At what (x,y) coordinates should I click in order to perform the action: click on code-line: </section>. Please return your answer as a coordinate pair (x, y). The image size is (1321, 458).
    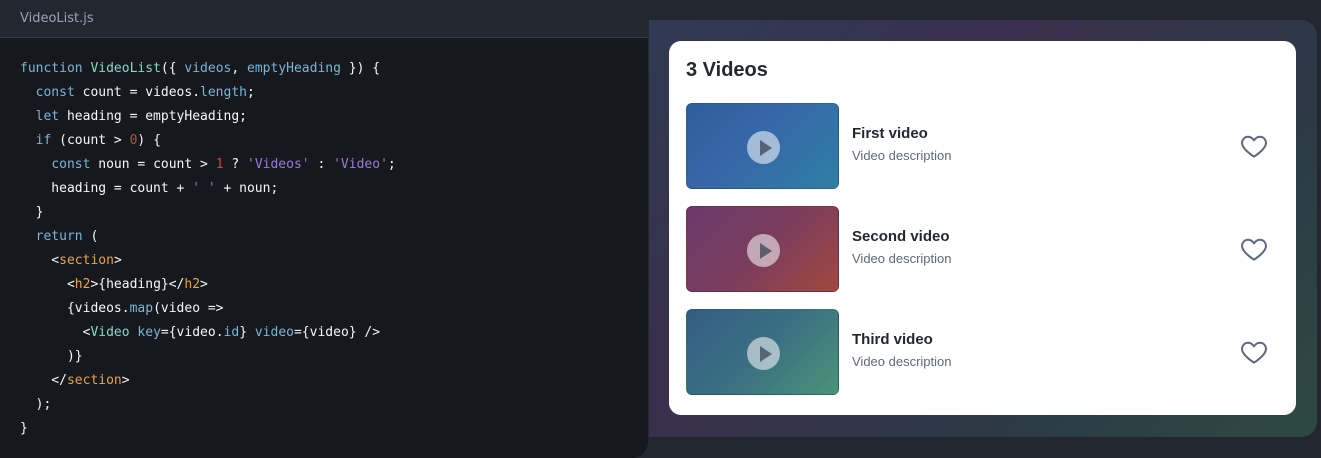
    Looking at the image, I should click on (334, 381).